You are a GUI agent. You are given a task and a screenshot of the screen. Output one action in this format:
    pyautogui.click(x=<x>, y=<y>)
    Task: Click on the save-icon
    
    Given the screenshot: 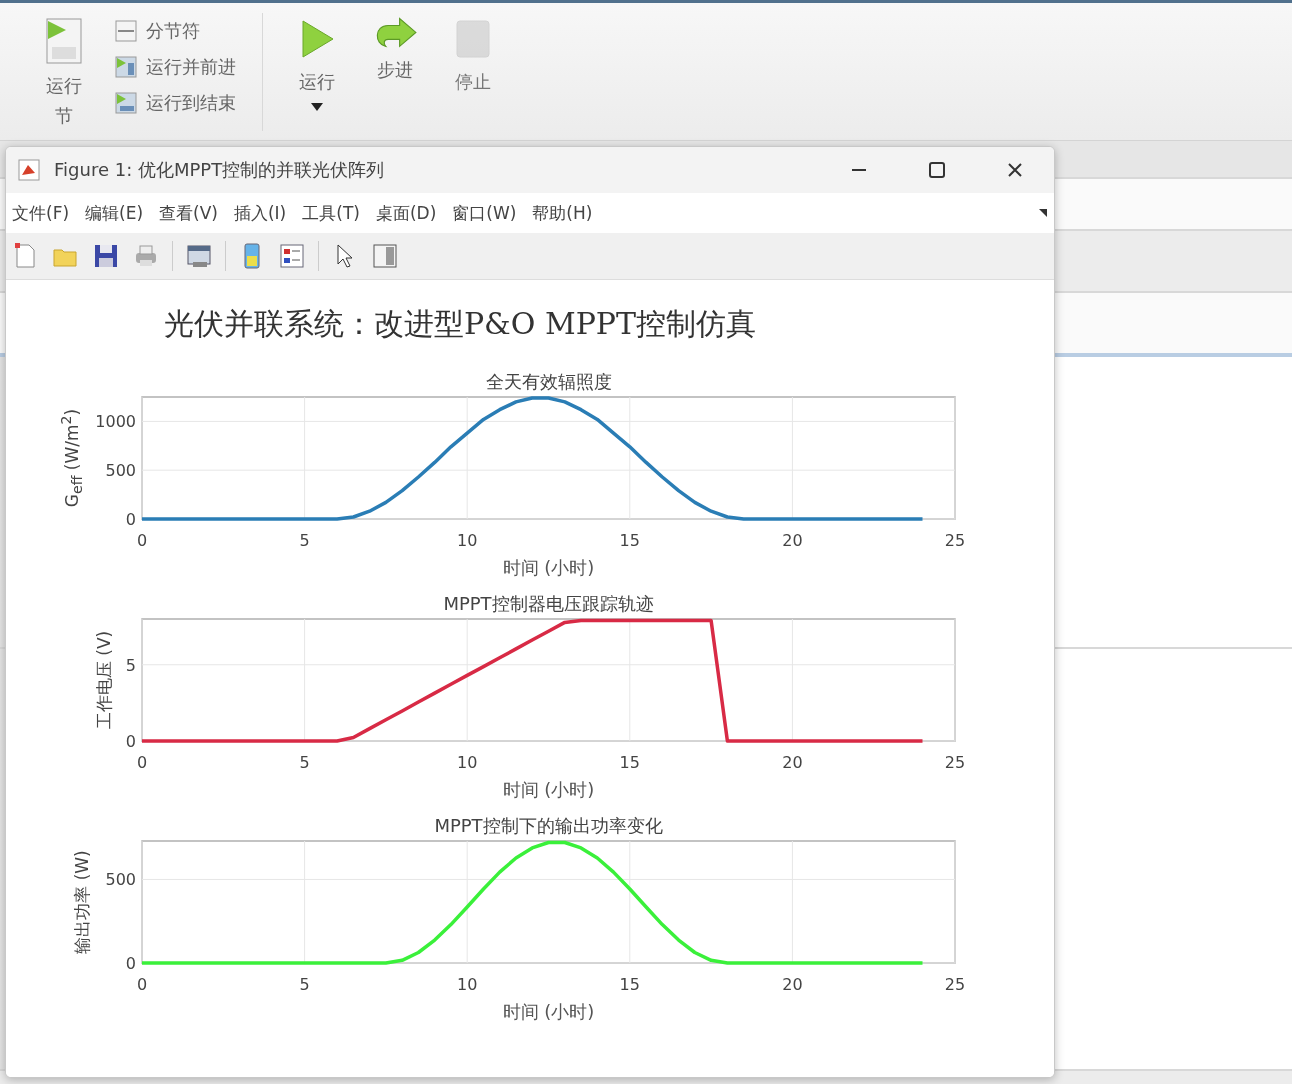 What is the action you would take?
    pyautogui.click(x=106, y=256)
    